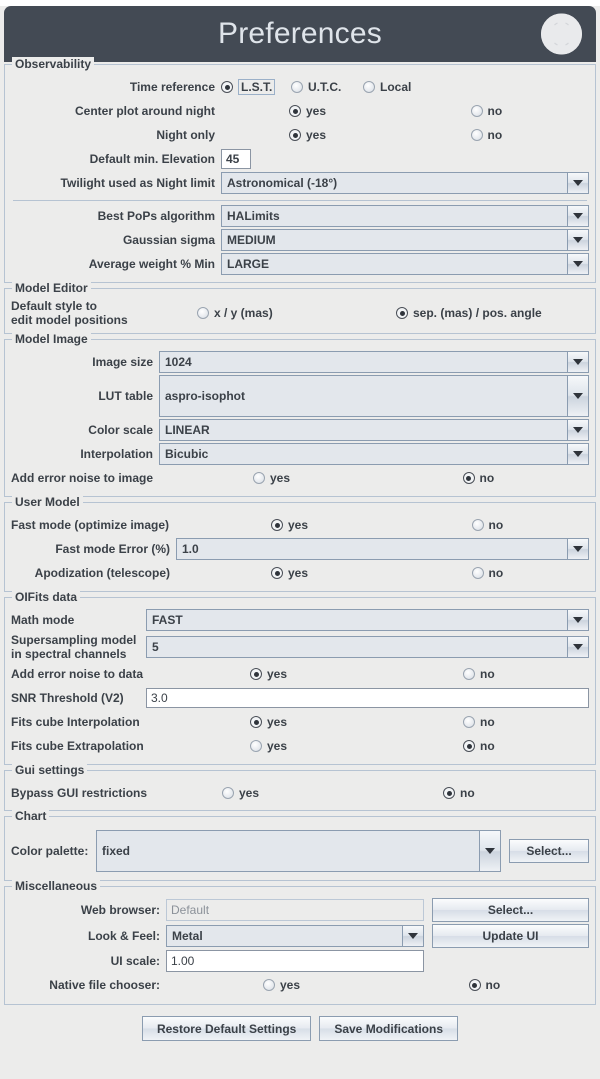  What do you see at coordinates (120, 910) in the screenshot?
I see `label-web-browser: Web browser:` at bounding box center [120, 910].